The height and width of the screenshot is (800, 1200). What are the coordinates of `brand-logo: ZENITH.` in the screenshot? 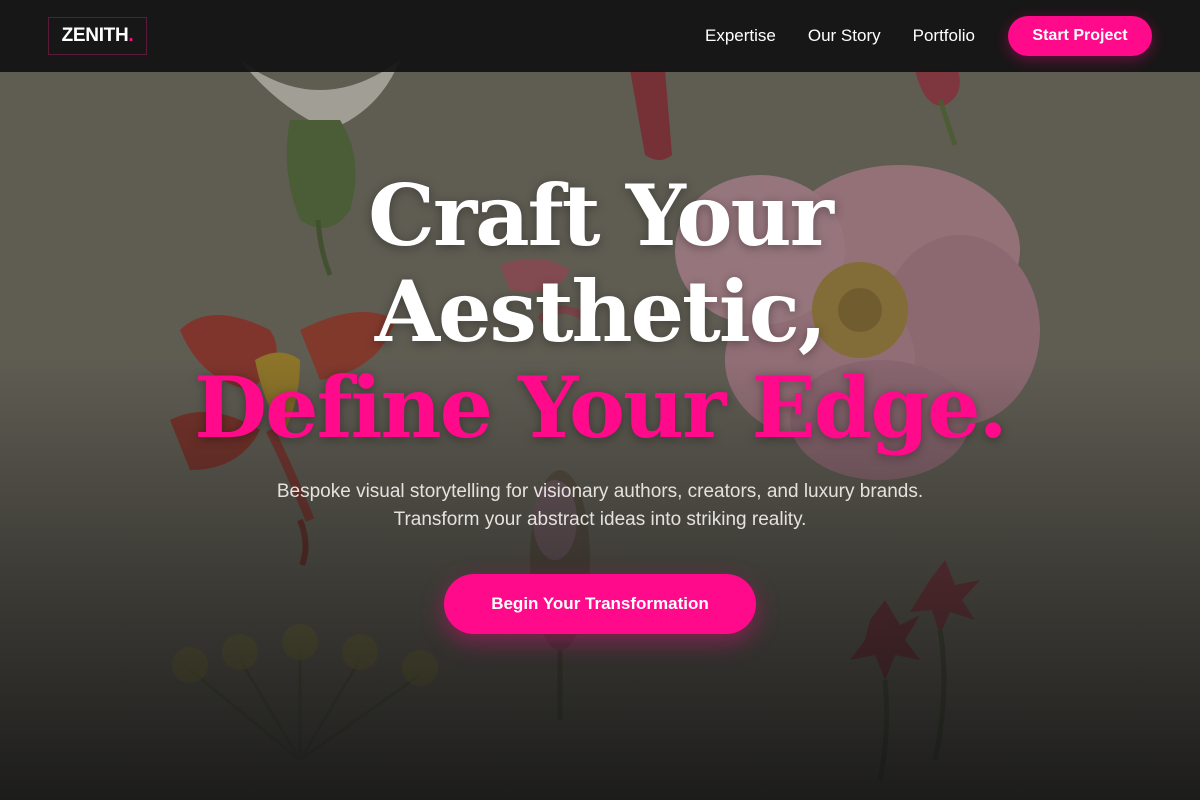 It's located at (97, 36).